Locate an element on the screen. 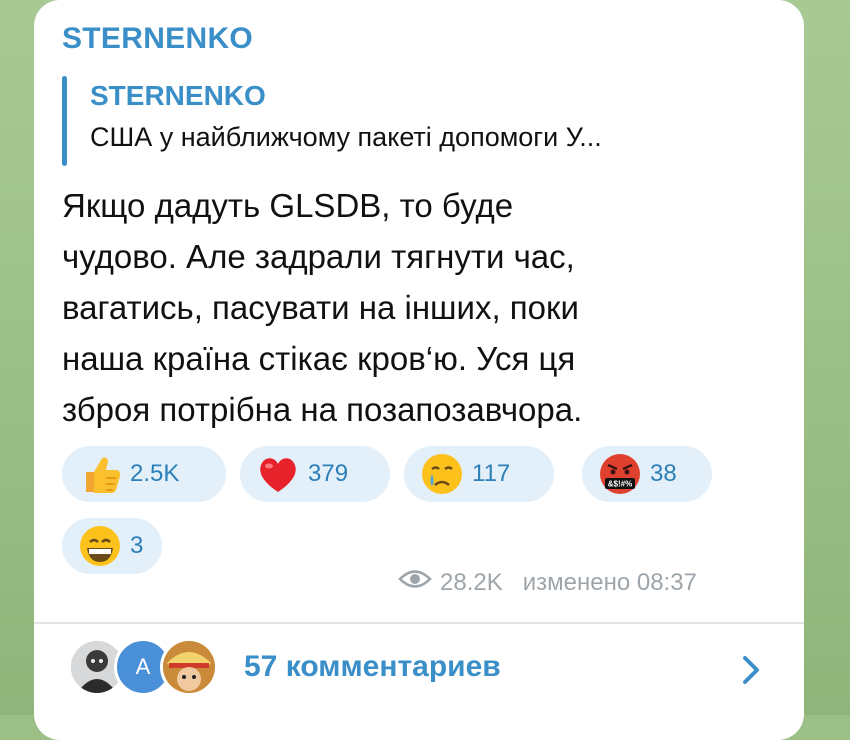 This screenshot has width=850, height=740. chevron-right-icon is located at coordinates (751, 670).